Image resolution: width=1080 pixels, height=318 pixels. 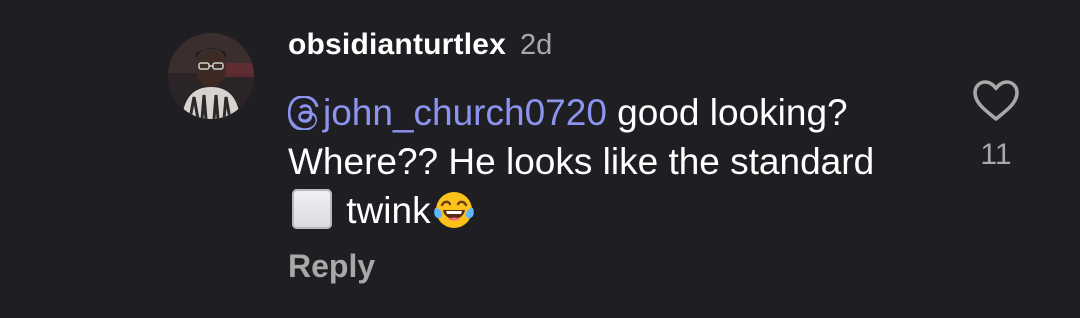 What do you see at coordinates (303, 113) in the screenshot?
I see `threads-at-icon` at bounding box center [303, 113].